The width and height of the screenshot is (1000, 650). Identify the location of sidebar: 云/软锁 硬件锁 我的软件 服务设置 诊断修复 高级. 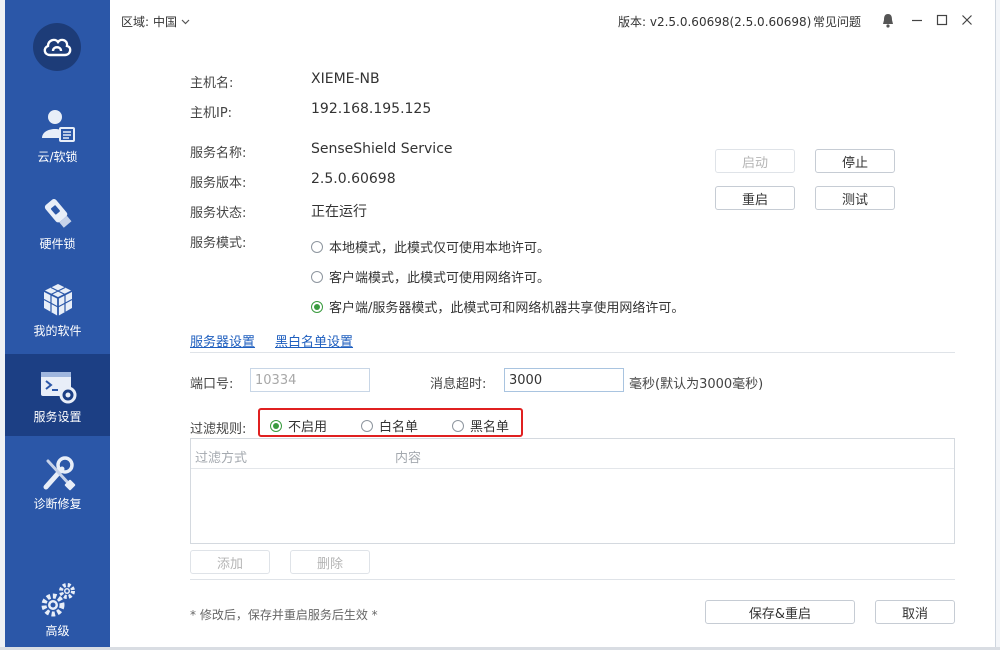
(57, 323).